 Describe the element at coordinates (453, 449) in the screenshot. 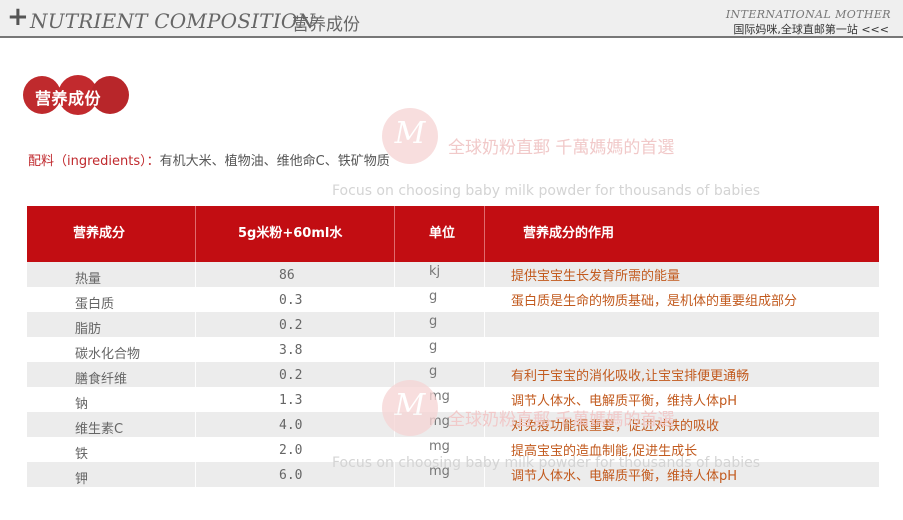

I see `table-row: 铁 2.0 mg 提高宝宝的造血制能,促进生成长` at that location.